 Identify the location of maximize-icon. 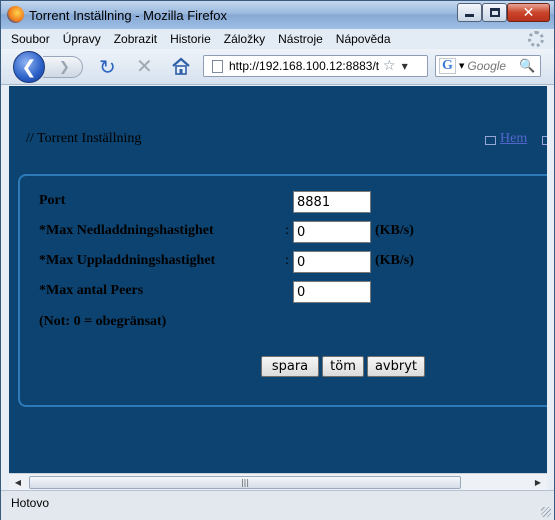
(494, 12).